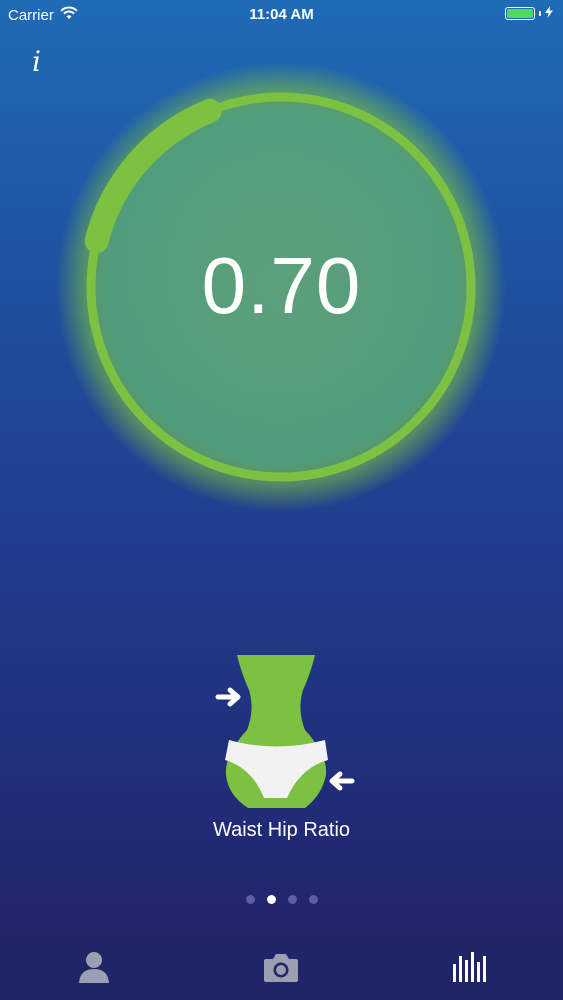 The width and height of the screenshot is (563, 1000). What do you see at coordinates (281, 899) in the screenshot?
I see `page-indicator` at bounding box center [281, 899].